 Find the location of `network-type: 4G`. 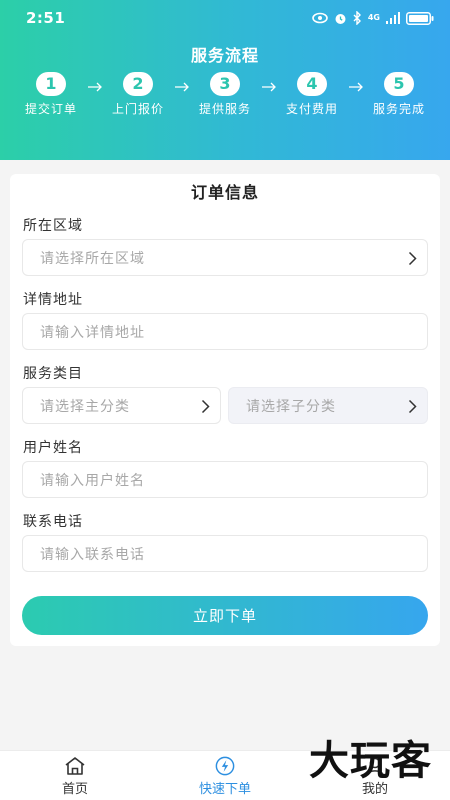

network-type: 4G is located at coordinates (373, 17).